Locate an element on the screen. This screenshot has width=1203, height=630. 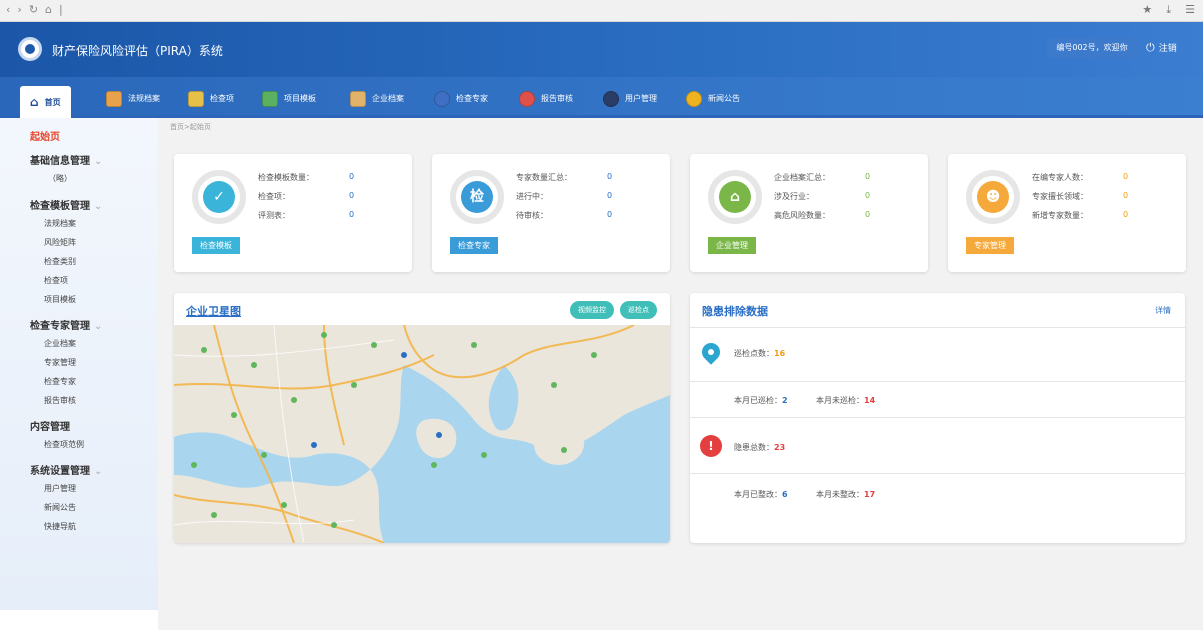
unfixed-label: 本月未整改： is located at coordinates (840, 494).